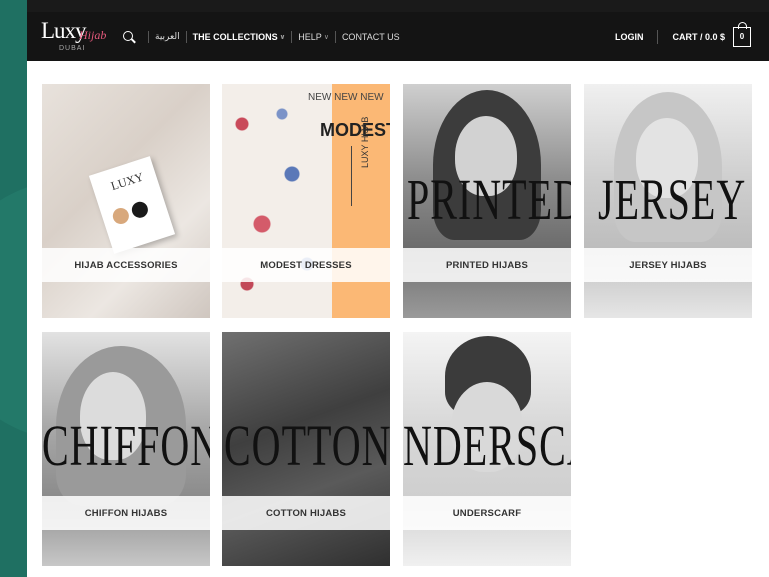 Image resolution: width=769 pixels, height=577 pixels. What do you see at coordinates (167, 36) in the screenshot?
I see `language-link: العربية` at bounding box center [167, 36].